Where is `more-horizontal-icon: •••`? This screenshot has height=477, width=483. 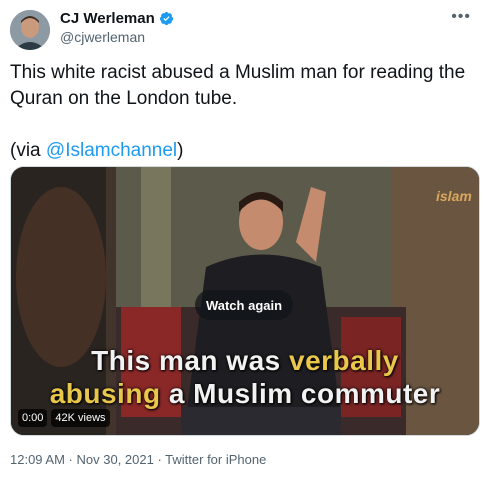
more-horizontal-icon: ••• is located at coordinates (461, 17).